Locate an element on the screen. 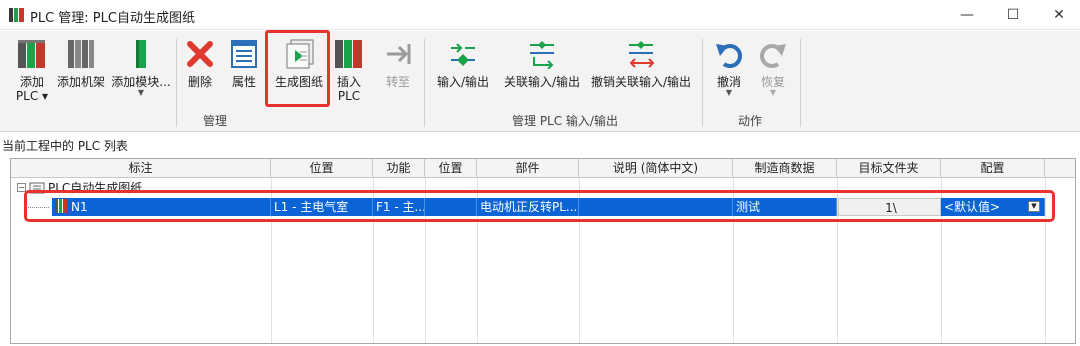 The width and height of the screenshot is (1080, 346). add-plc-label-1: 添加 is located at coordinates (31, 82).